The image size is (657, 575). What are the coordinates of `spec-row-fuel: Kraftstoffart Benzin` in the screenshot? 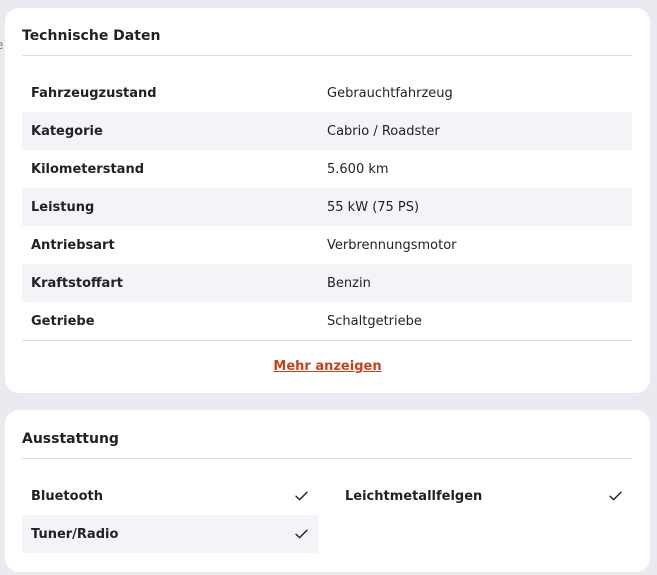 It's located at (327, 283).